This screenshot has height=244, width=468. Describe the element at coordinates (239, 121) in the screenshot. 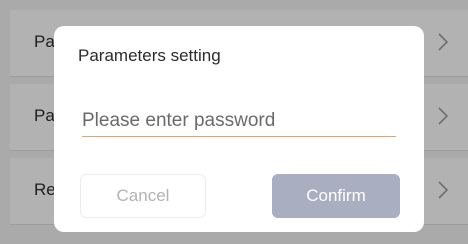

I see `password-input` at that location.